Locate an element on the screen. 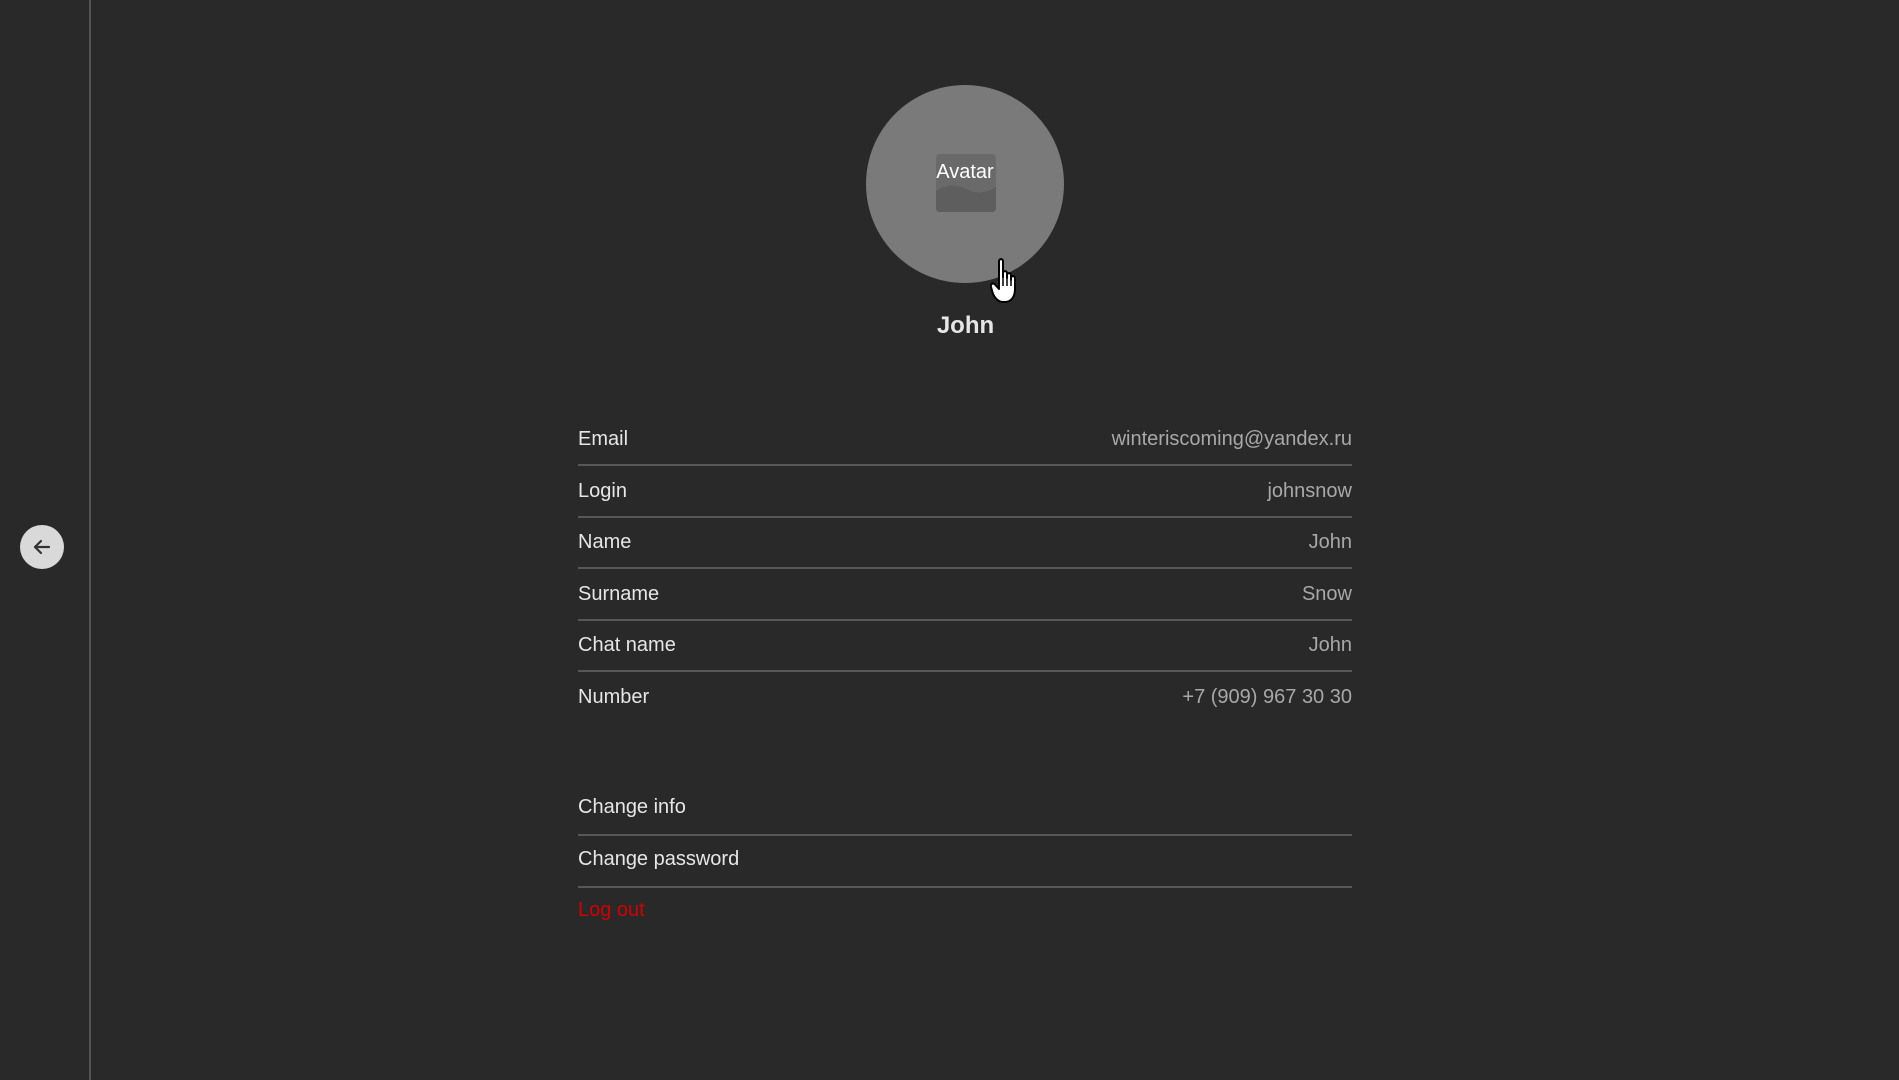  change-info-link: Change info is located at coordinates (632, 807).